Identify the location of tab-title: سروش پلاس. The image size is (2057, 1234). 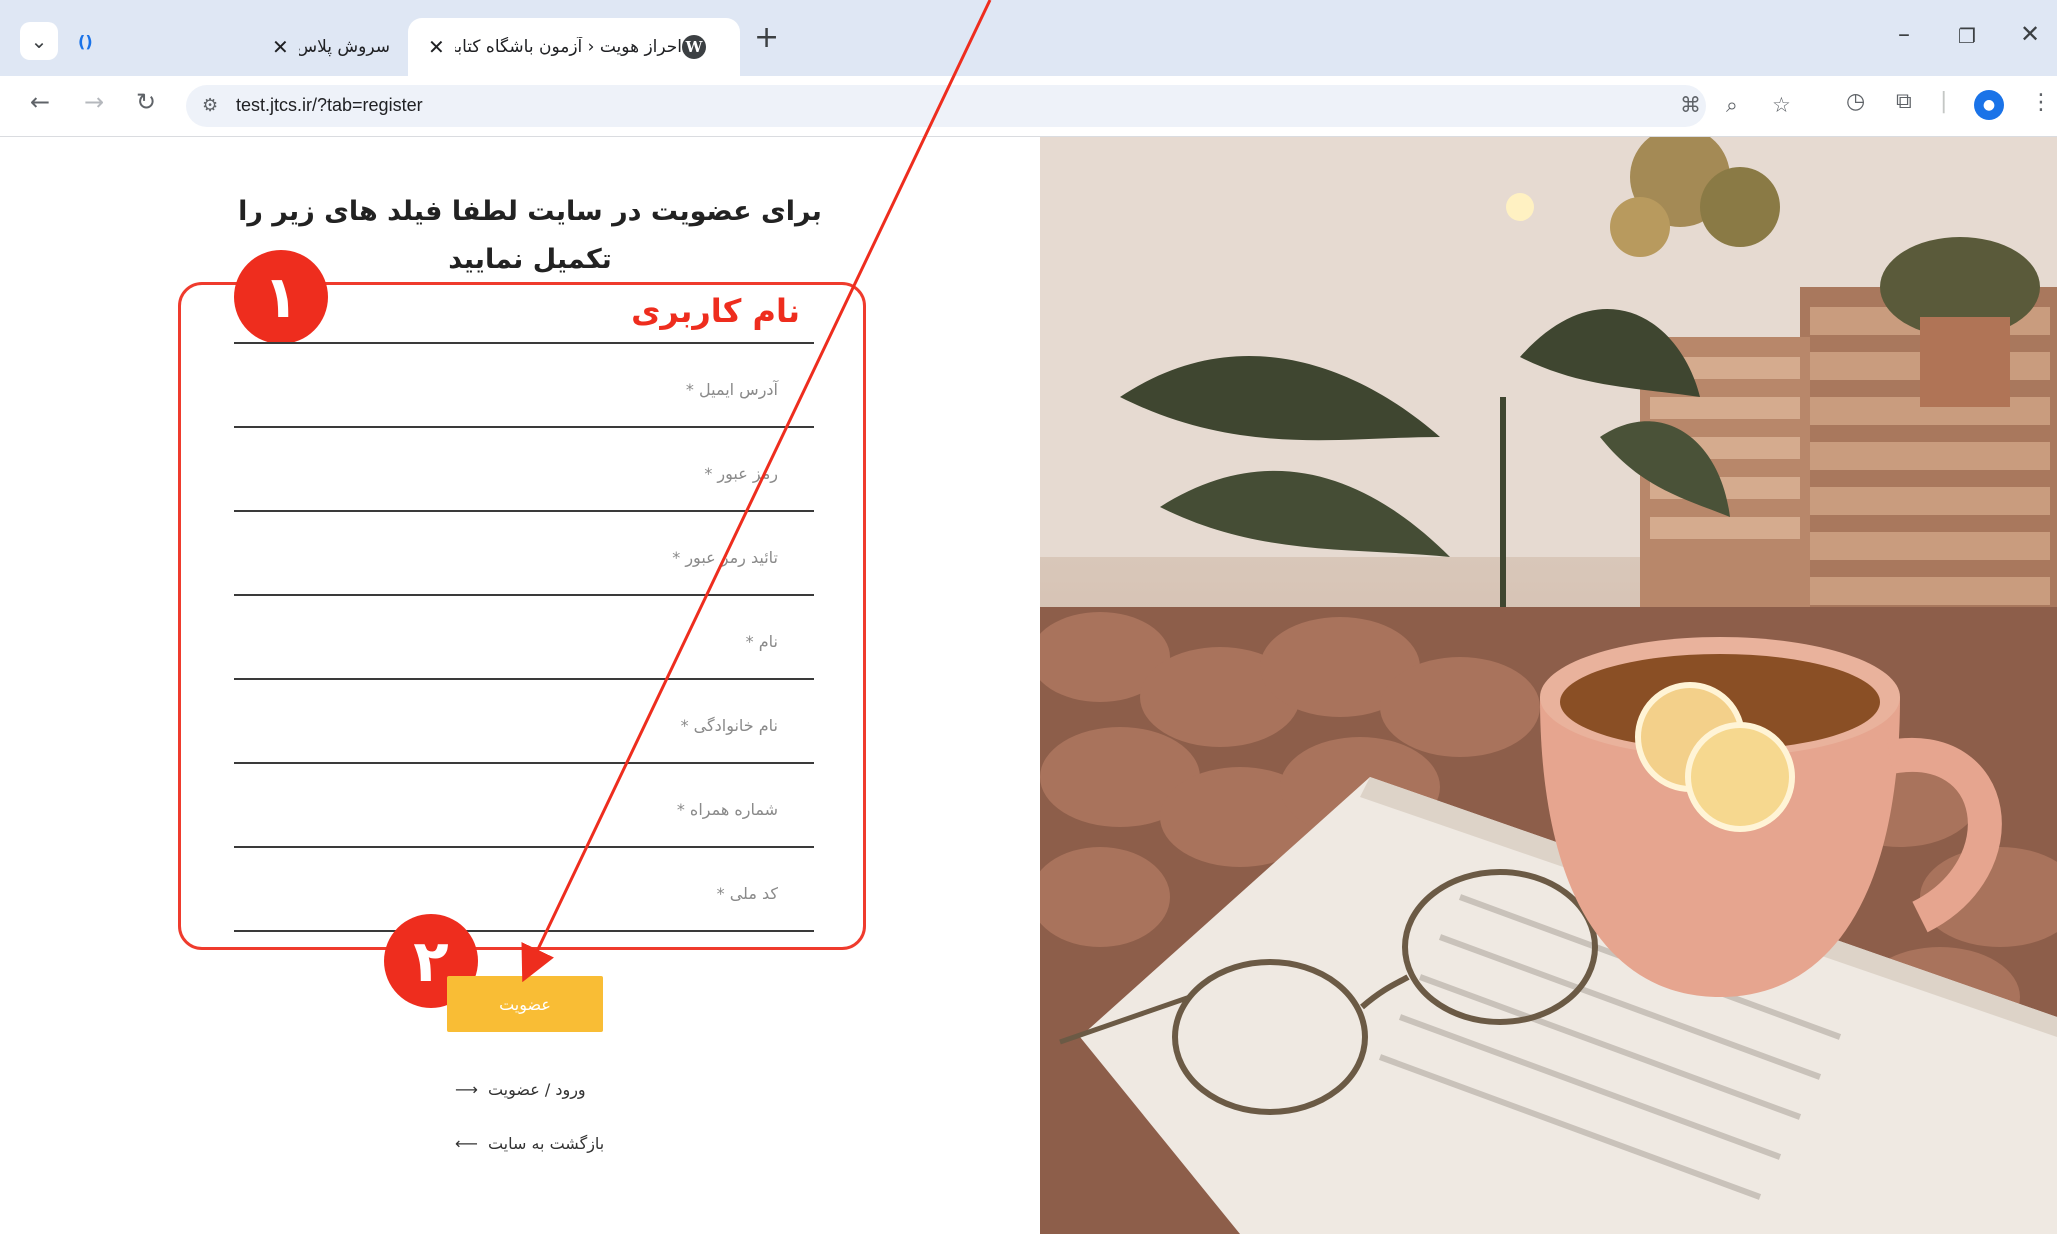
(344, 47).